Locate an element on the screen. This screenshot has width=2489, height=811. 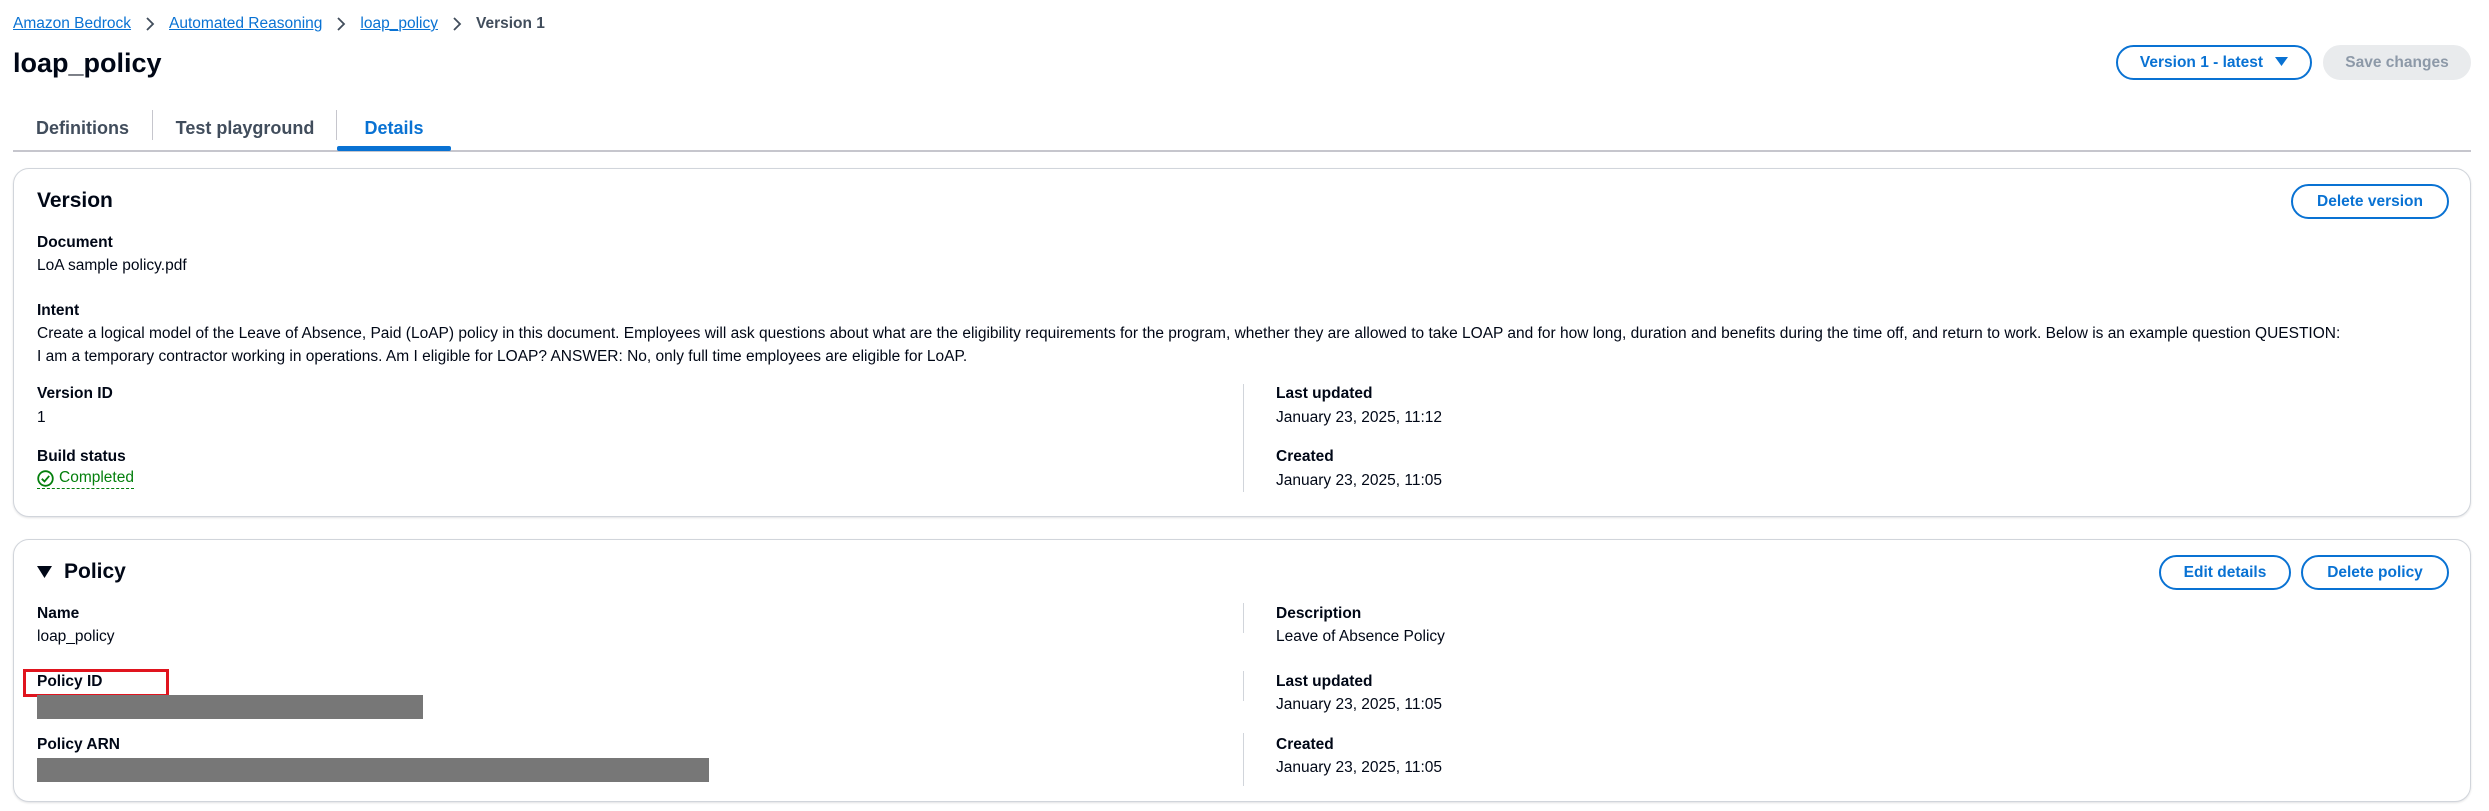
delete-policy-button: Delete policy is located at coordinates (2375, 572).